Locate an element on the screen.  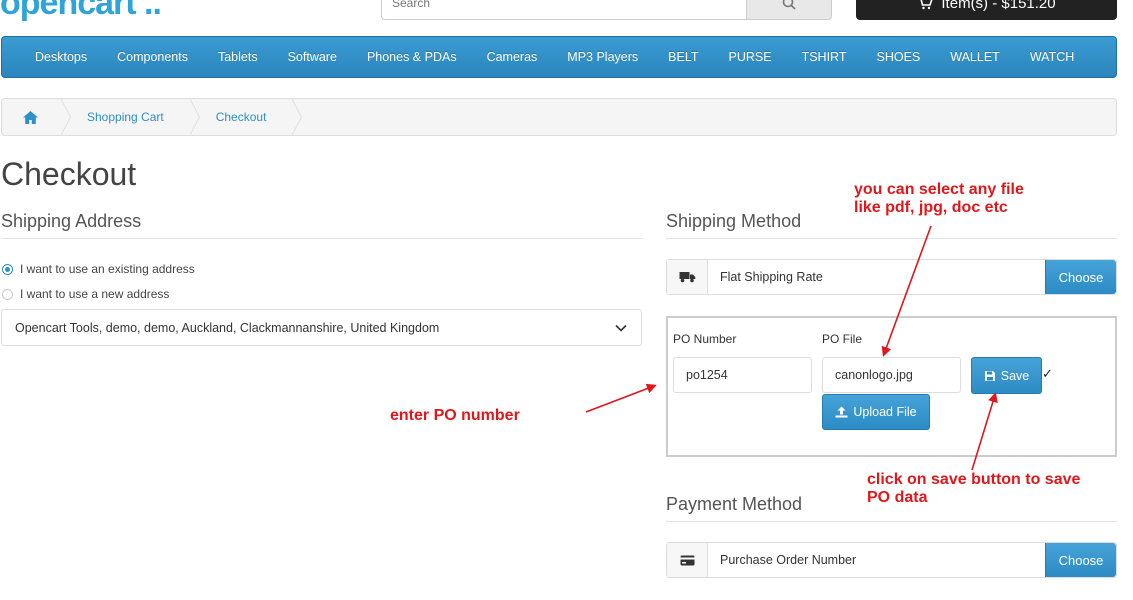
payment-method-value: Purchase Order Number is located at coordinates (788, 560).